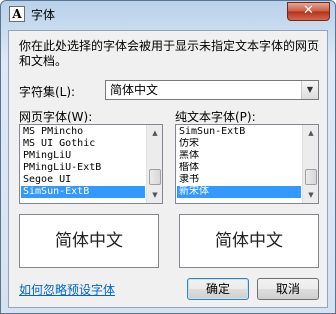  What do you see at coordinates (83, 156) in the screenshot?
I see `web-font-item: PMingLiU` at bounding box center [83, 156].